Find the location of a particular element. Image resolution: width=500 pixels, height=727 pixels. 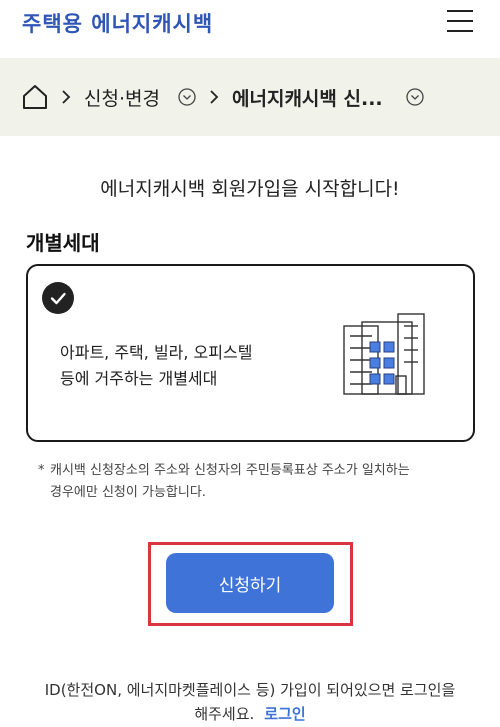

hamburger-menu-icon is located at coordinates (460, 21).